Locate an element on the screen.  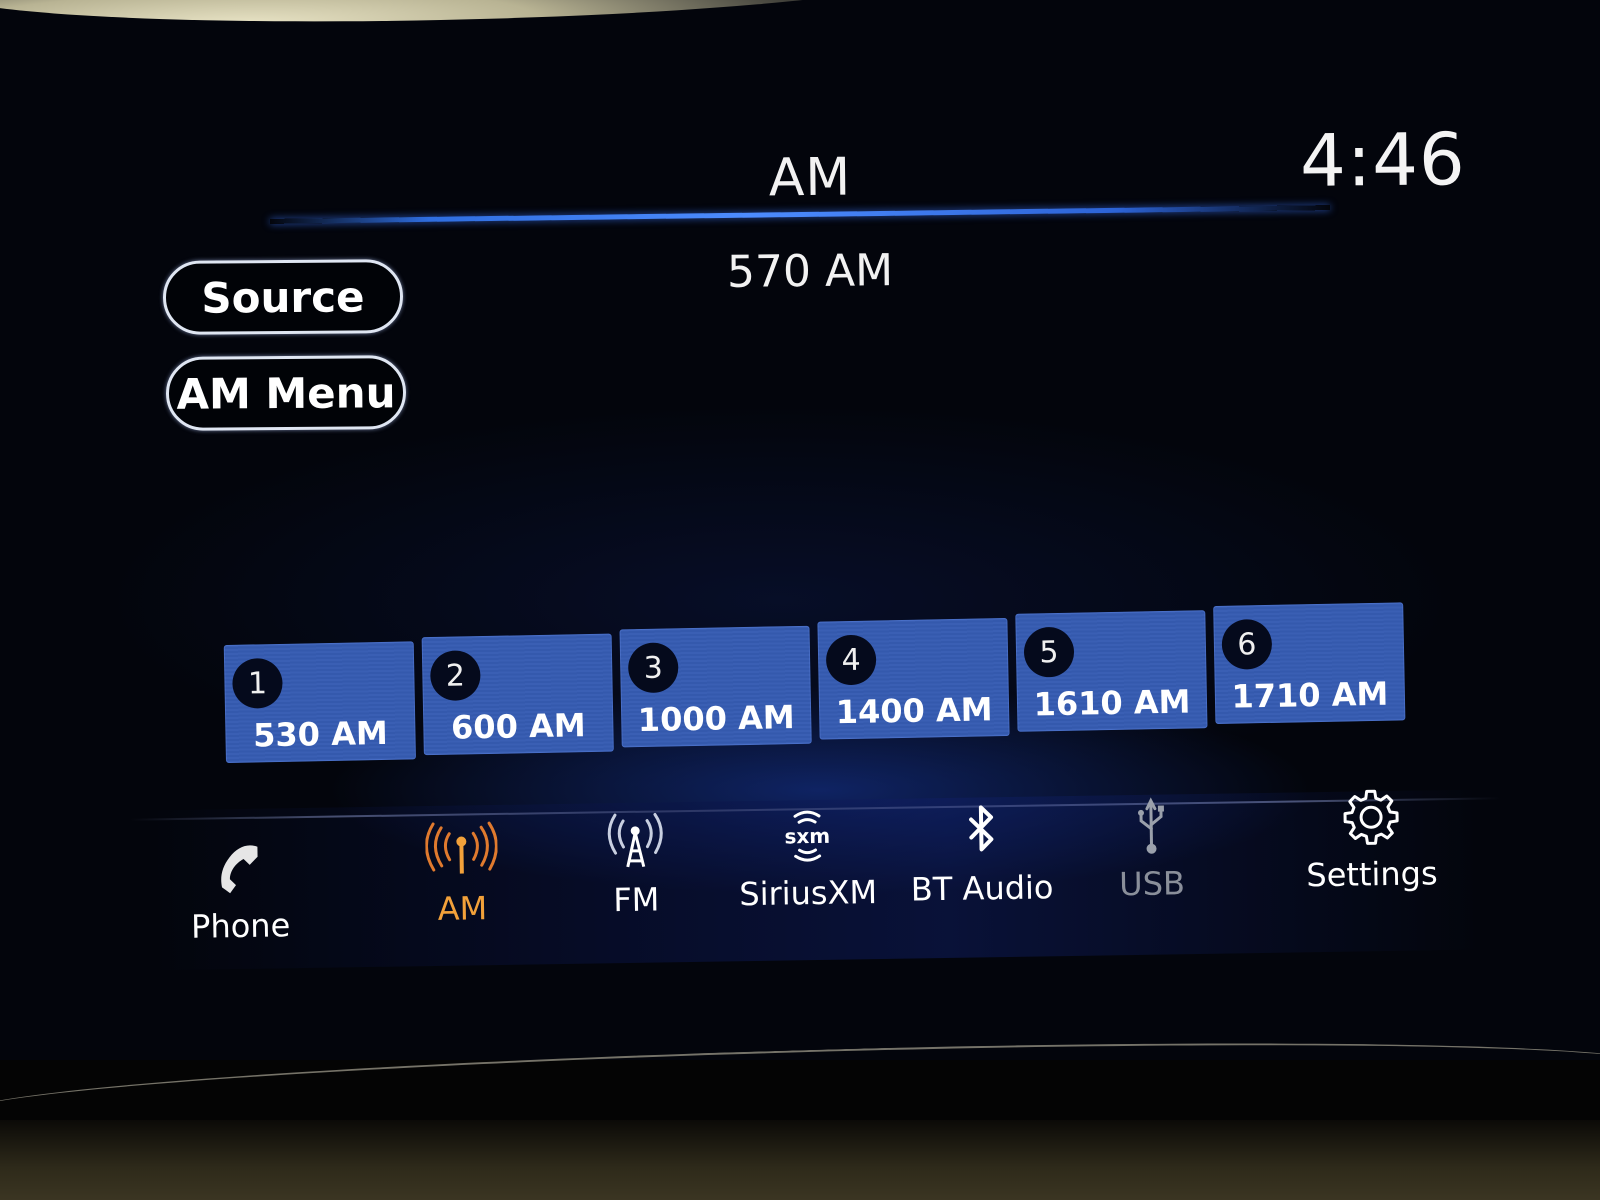
preset-frequency: 1000 AM is located at coordinates (716, 719).